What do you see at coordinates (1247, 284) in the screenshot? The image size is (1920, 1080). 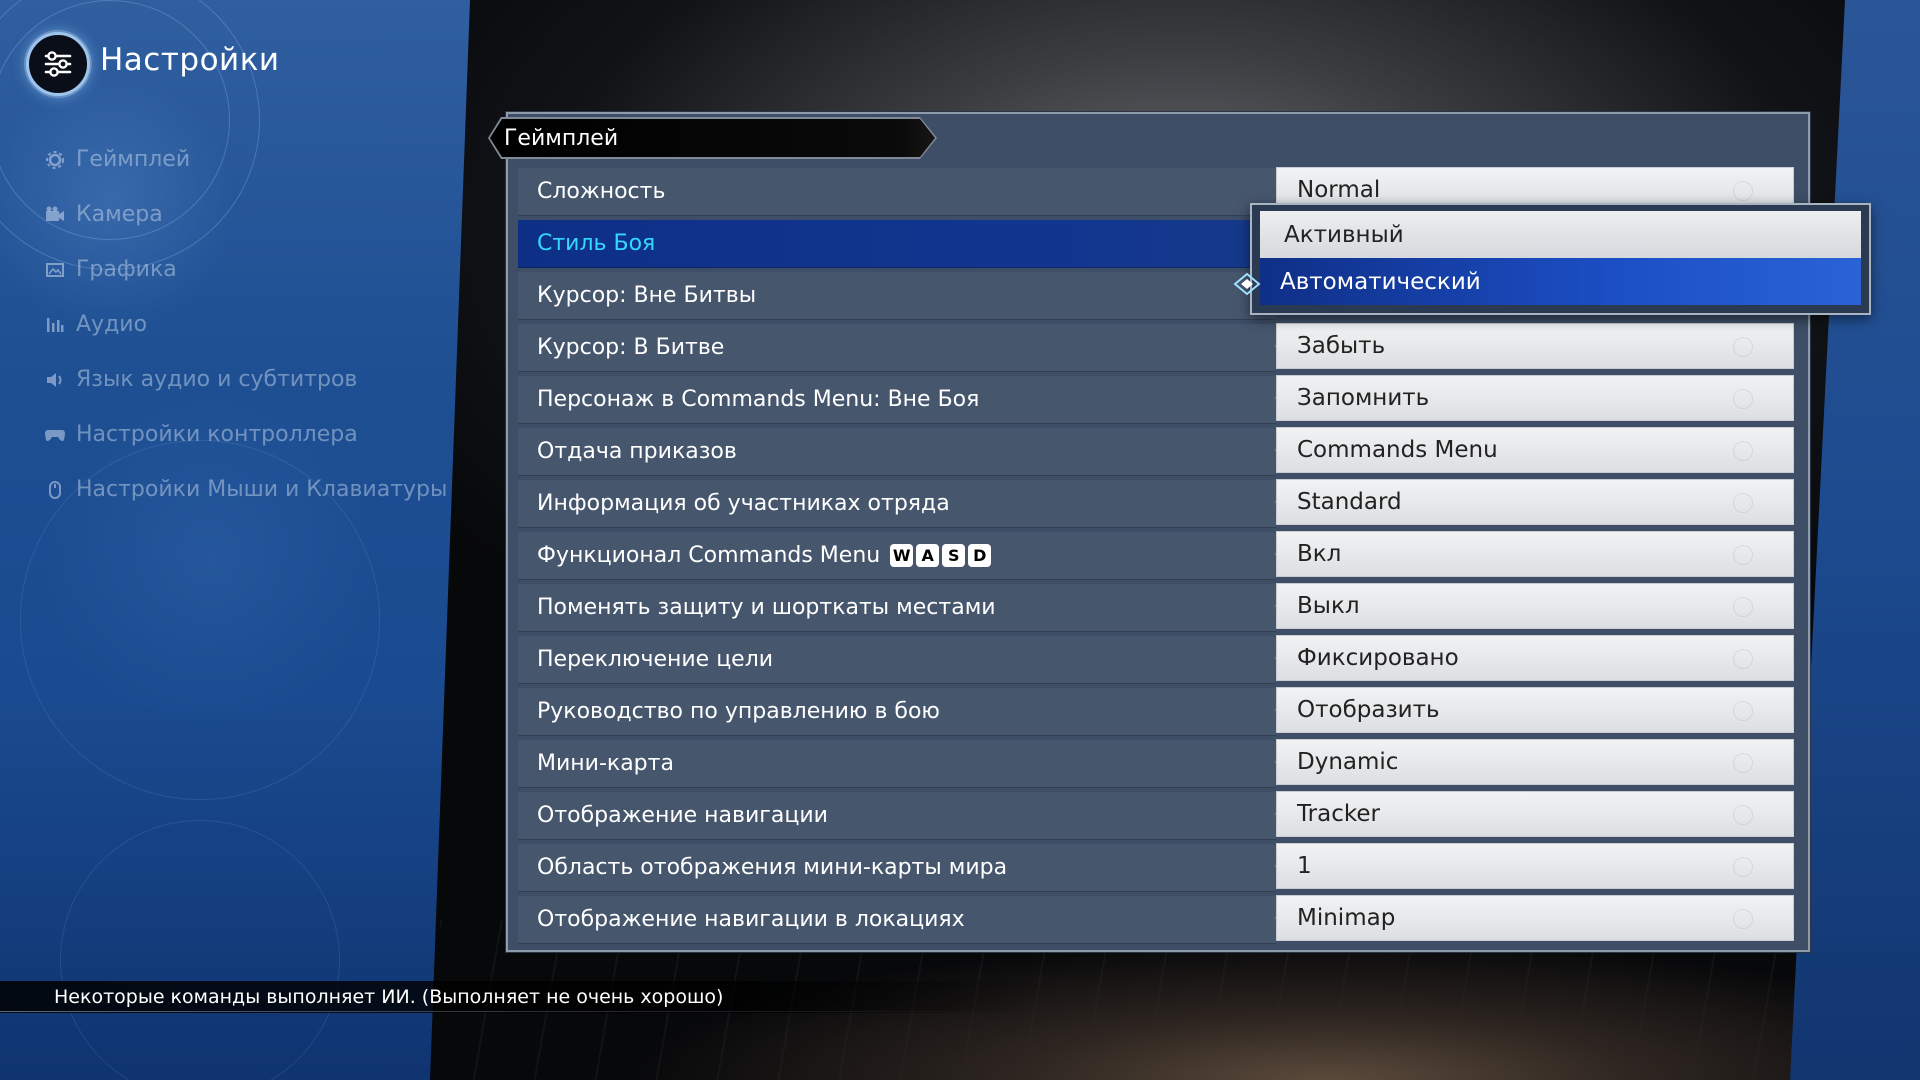 I see `selection-cursor-icon` at bounding box center [1247, 284].